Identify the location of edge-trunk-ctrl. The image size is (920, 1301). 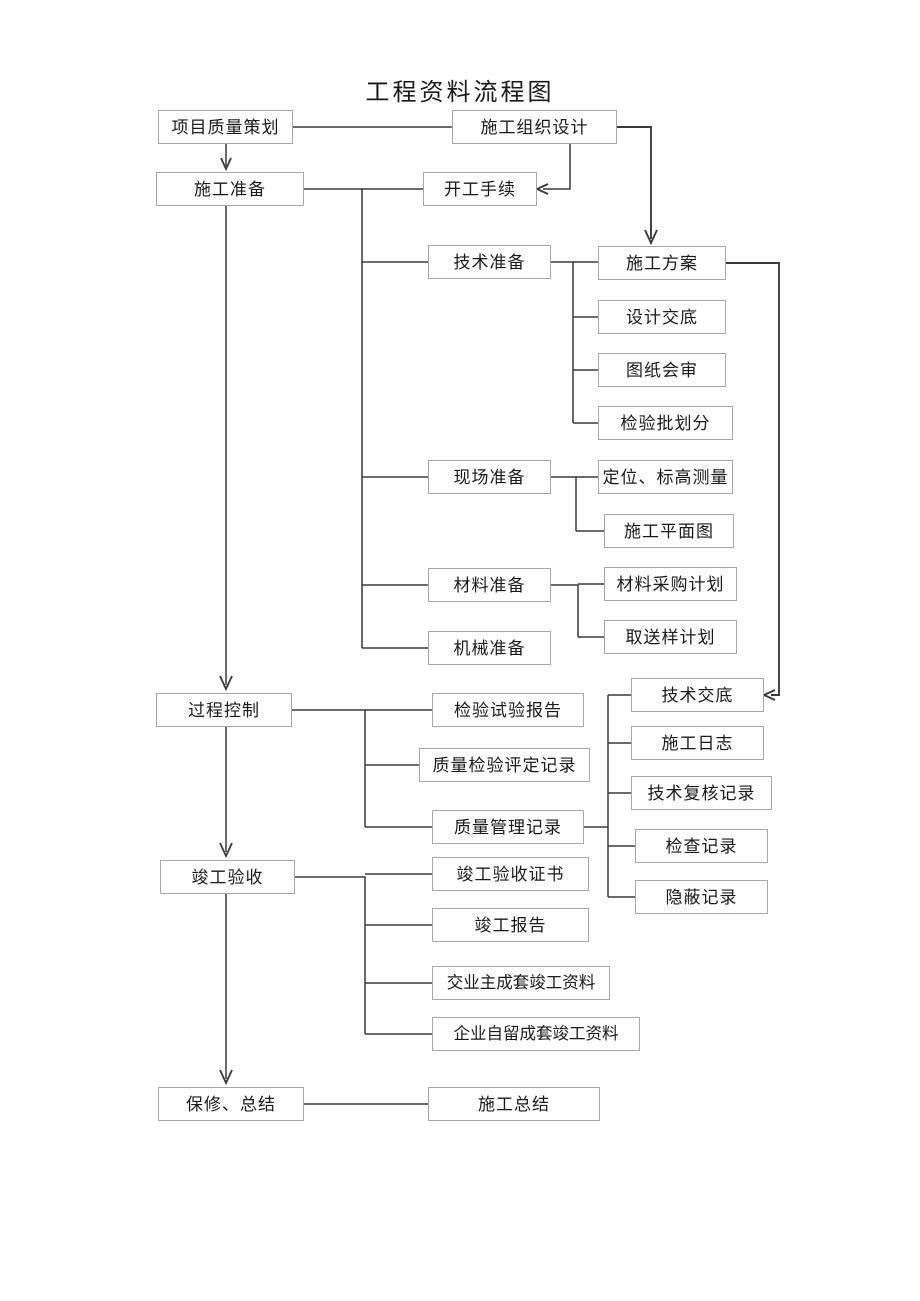
(329, 768).